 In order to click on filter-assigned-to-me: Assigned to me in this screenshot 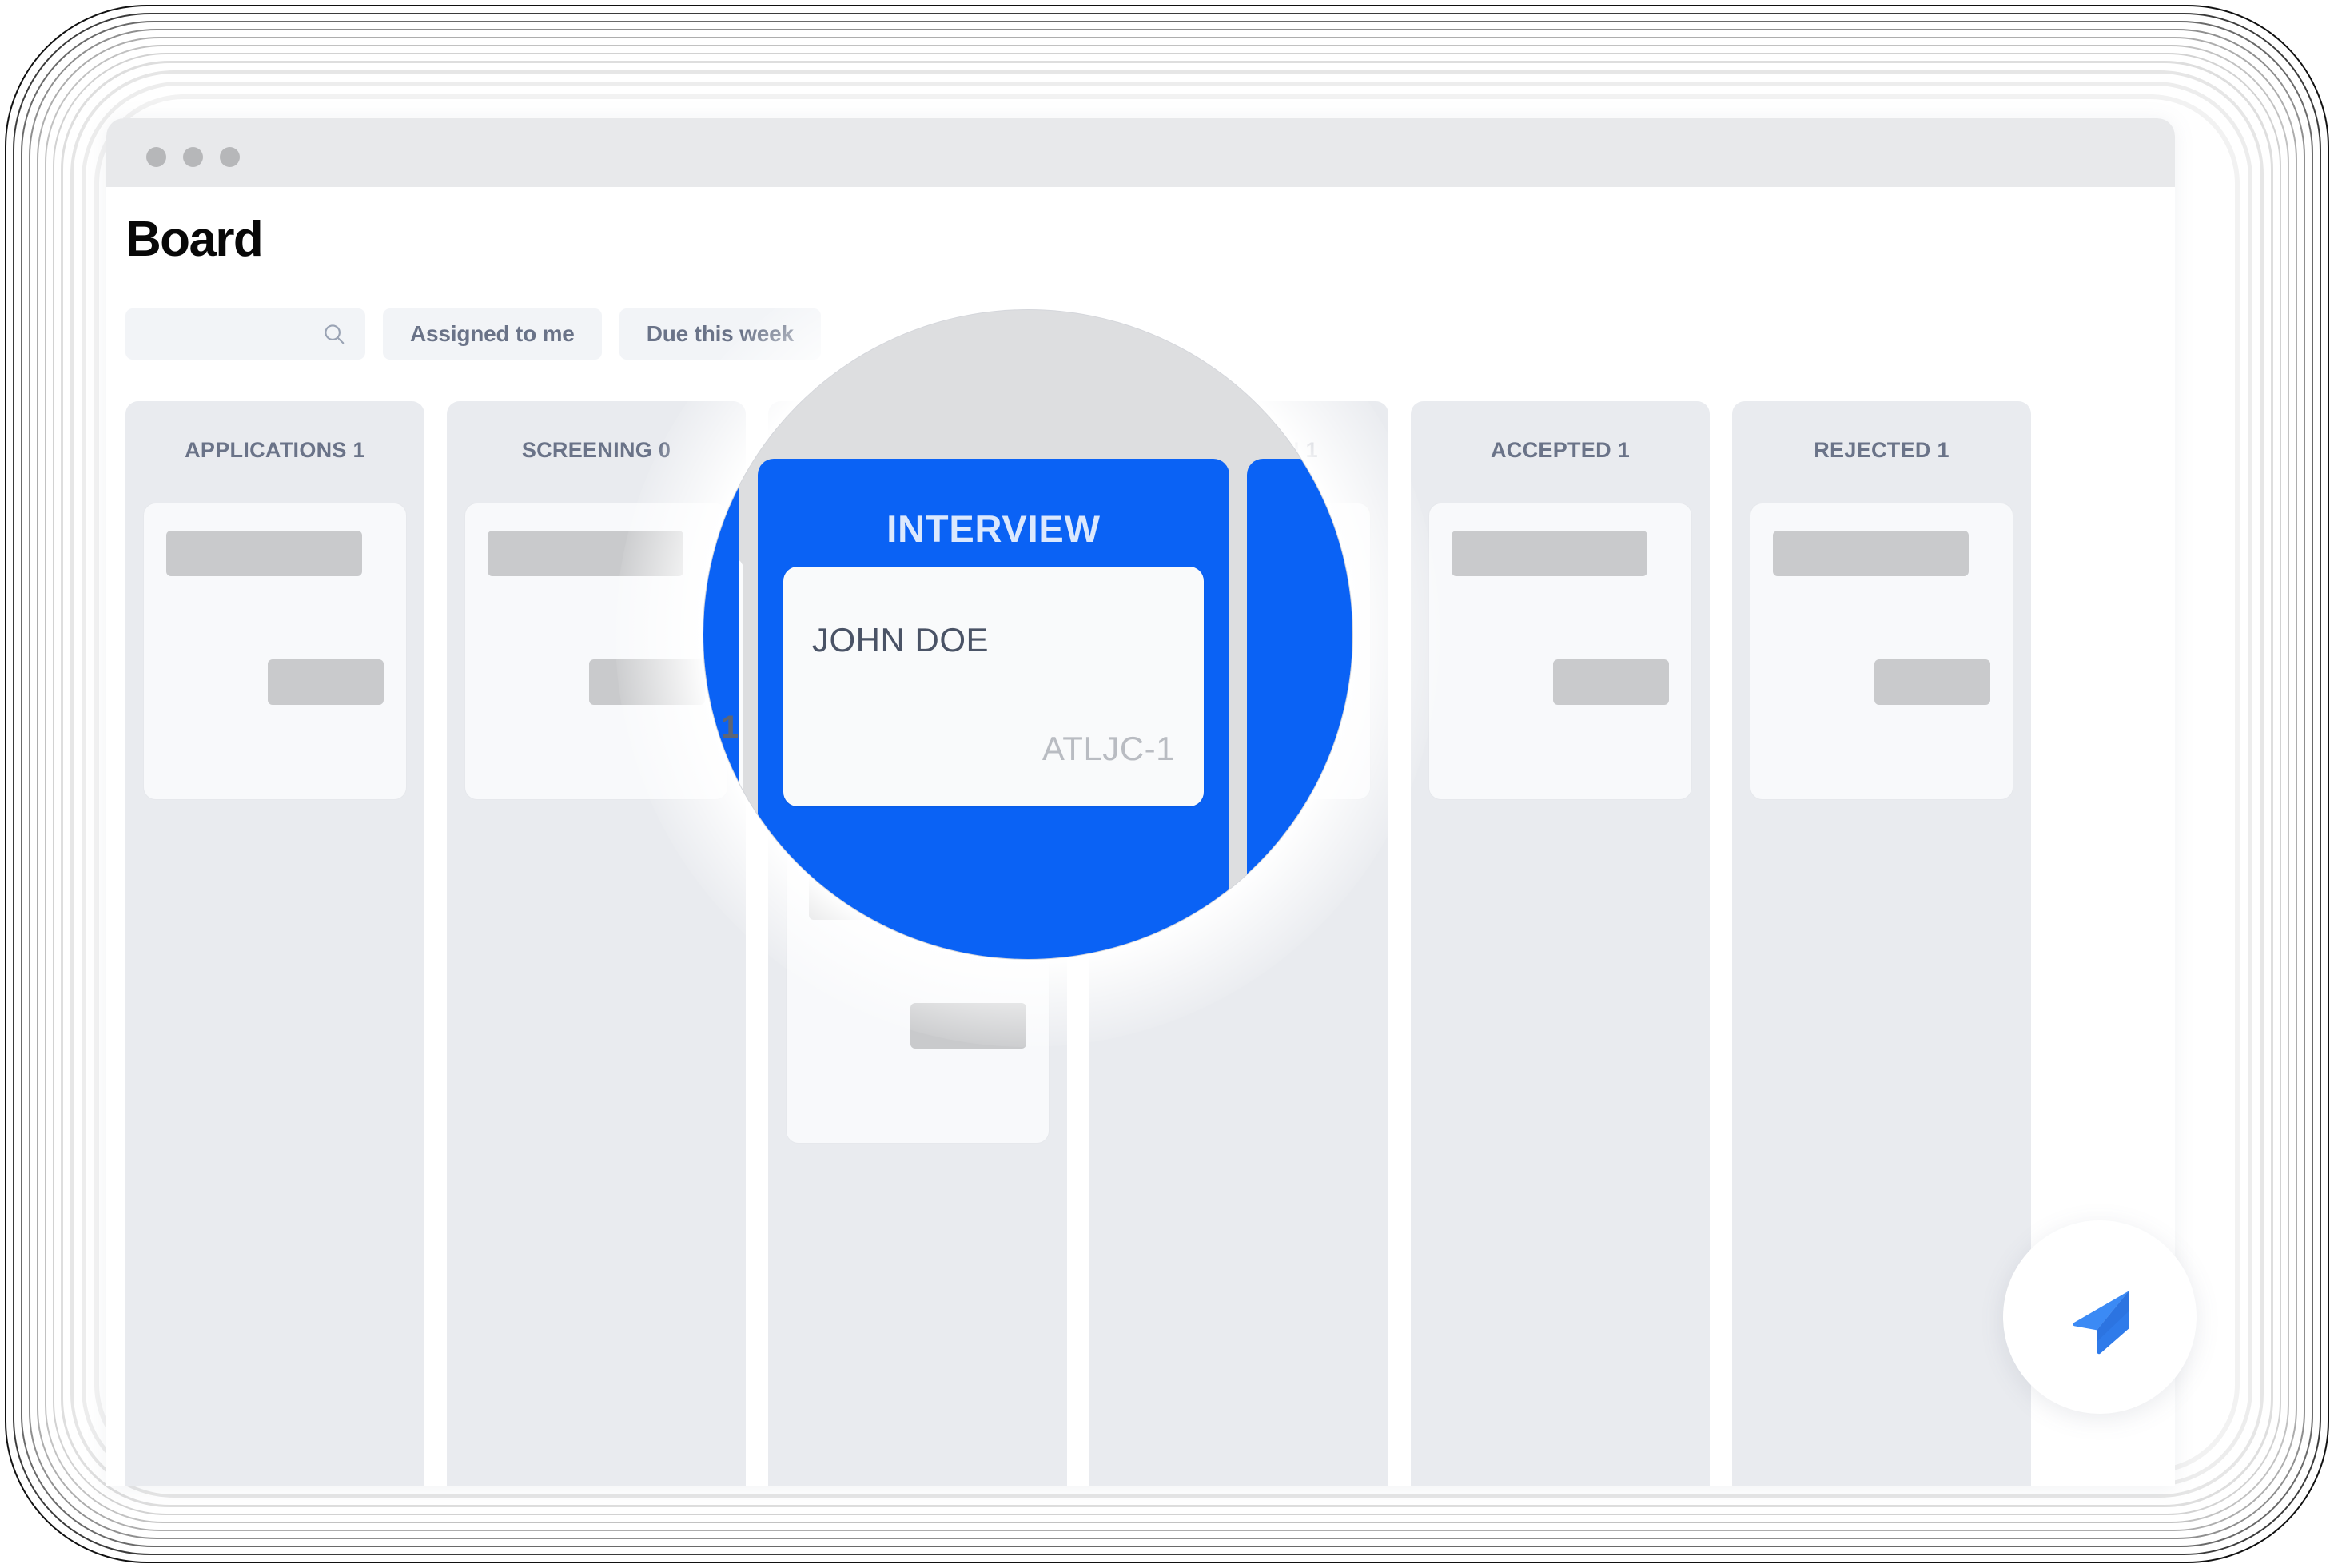, I will do `click(492, 334)`.